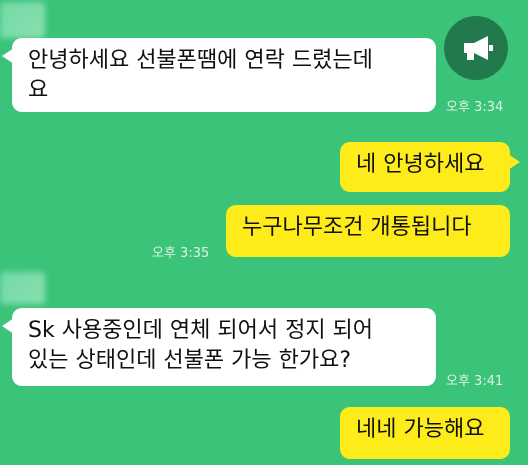 This screenshot has height=465, width=528. I want to click on outgoing-message: 네 안녕하세요, so click(430, 167).